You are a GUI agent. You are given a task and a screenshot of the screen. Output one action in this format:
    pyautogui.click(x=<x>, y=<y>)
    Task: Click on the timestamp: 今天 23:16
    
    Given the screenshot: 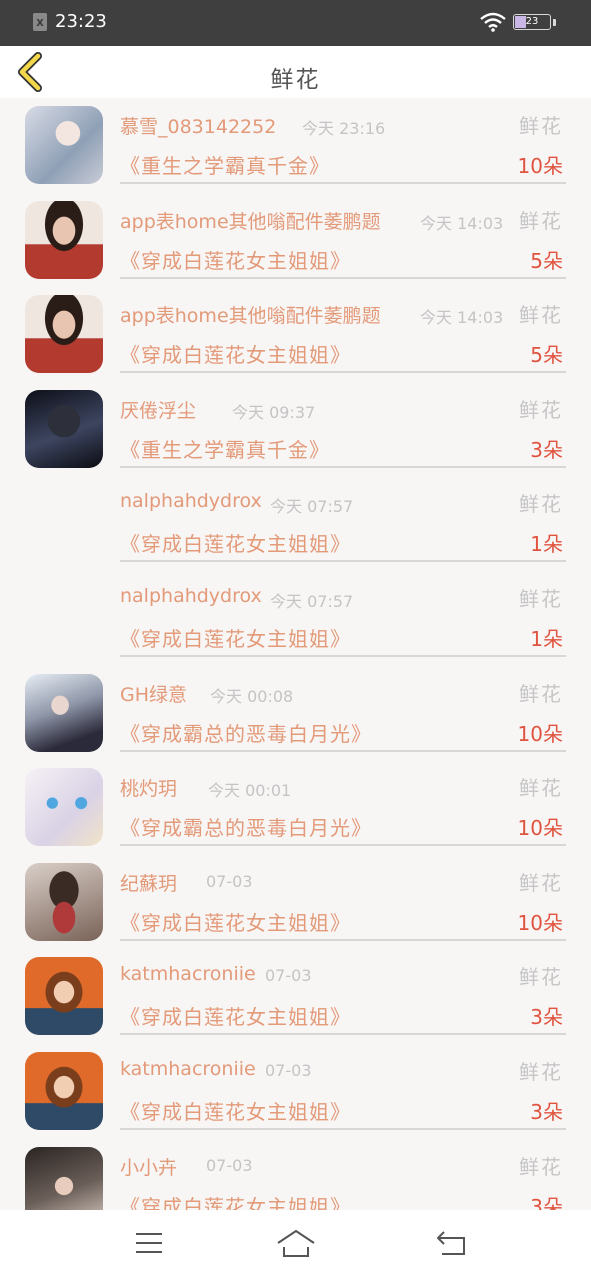 What is the action you would take?
    pyautogui.click(x=344, y=128)
    